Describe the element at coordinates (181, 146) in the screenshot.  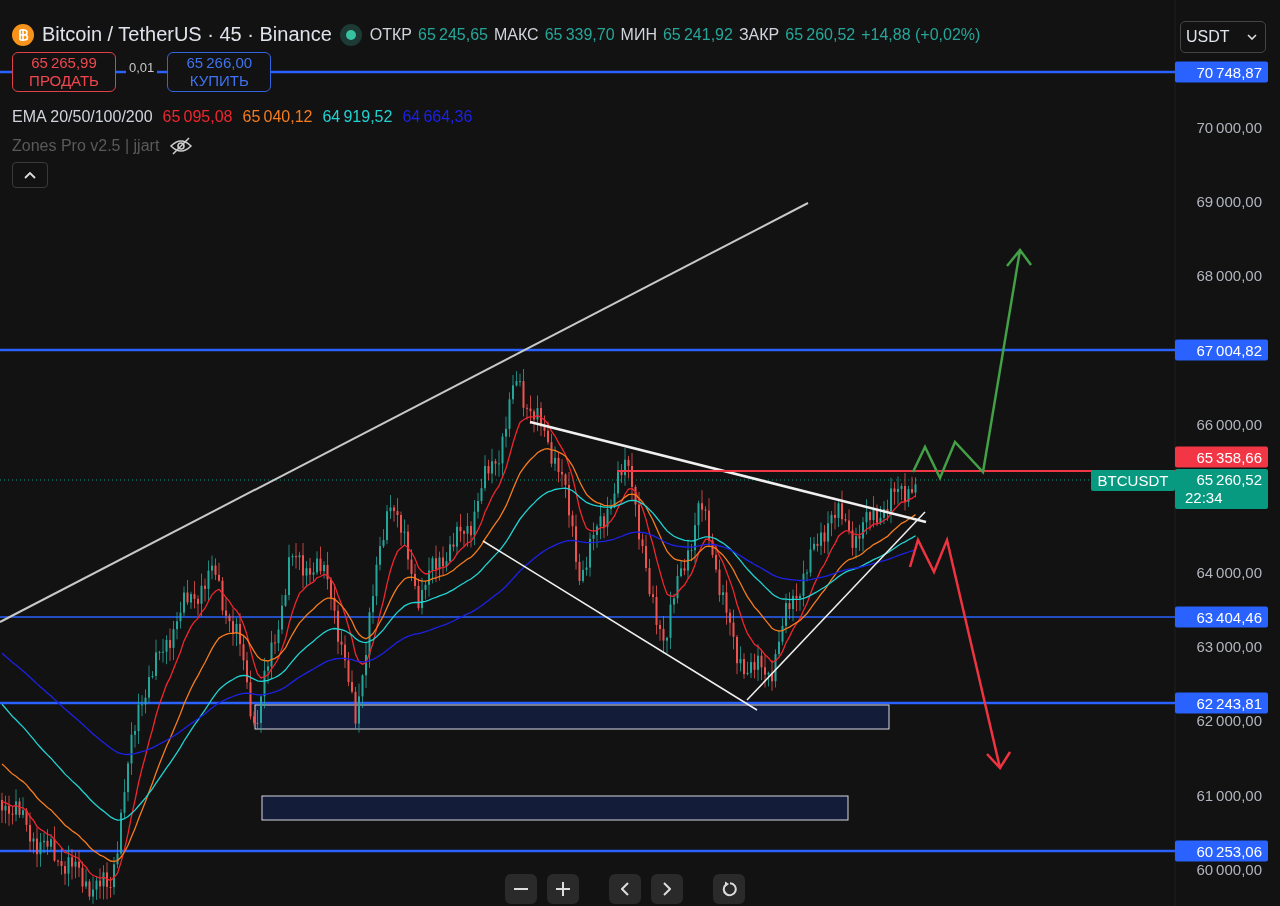
I see `eye-slash-icon` at that location.